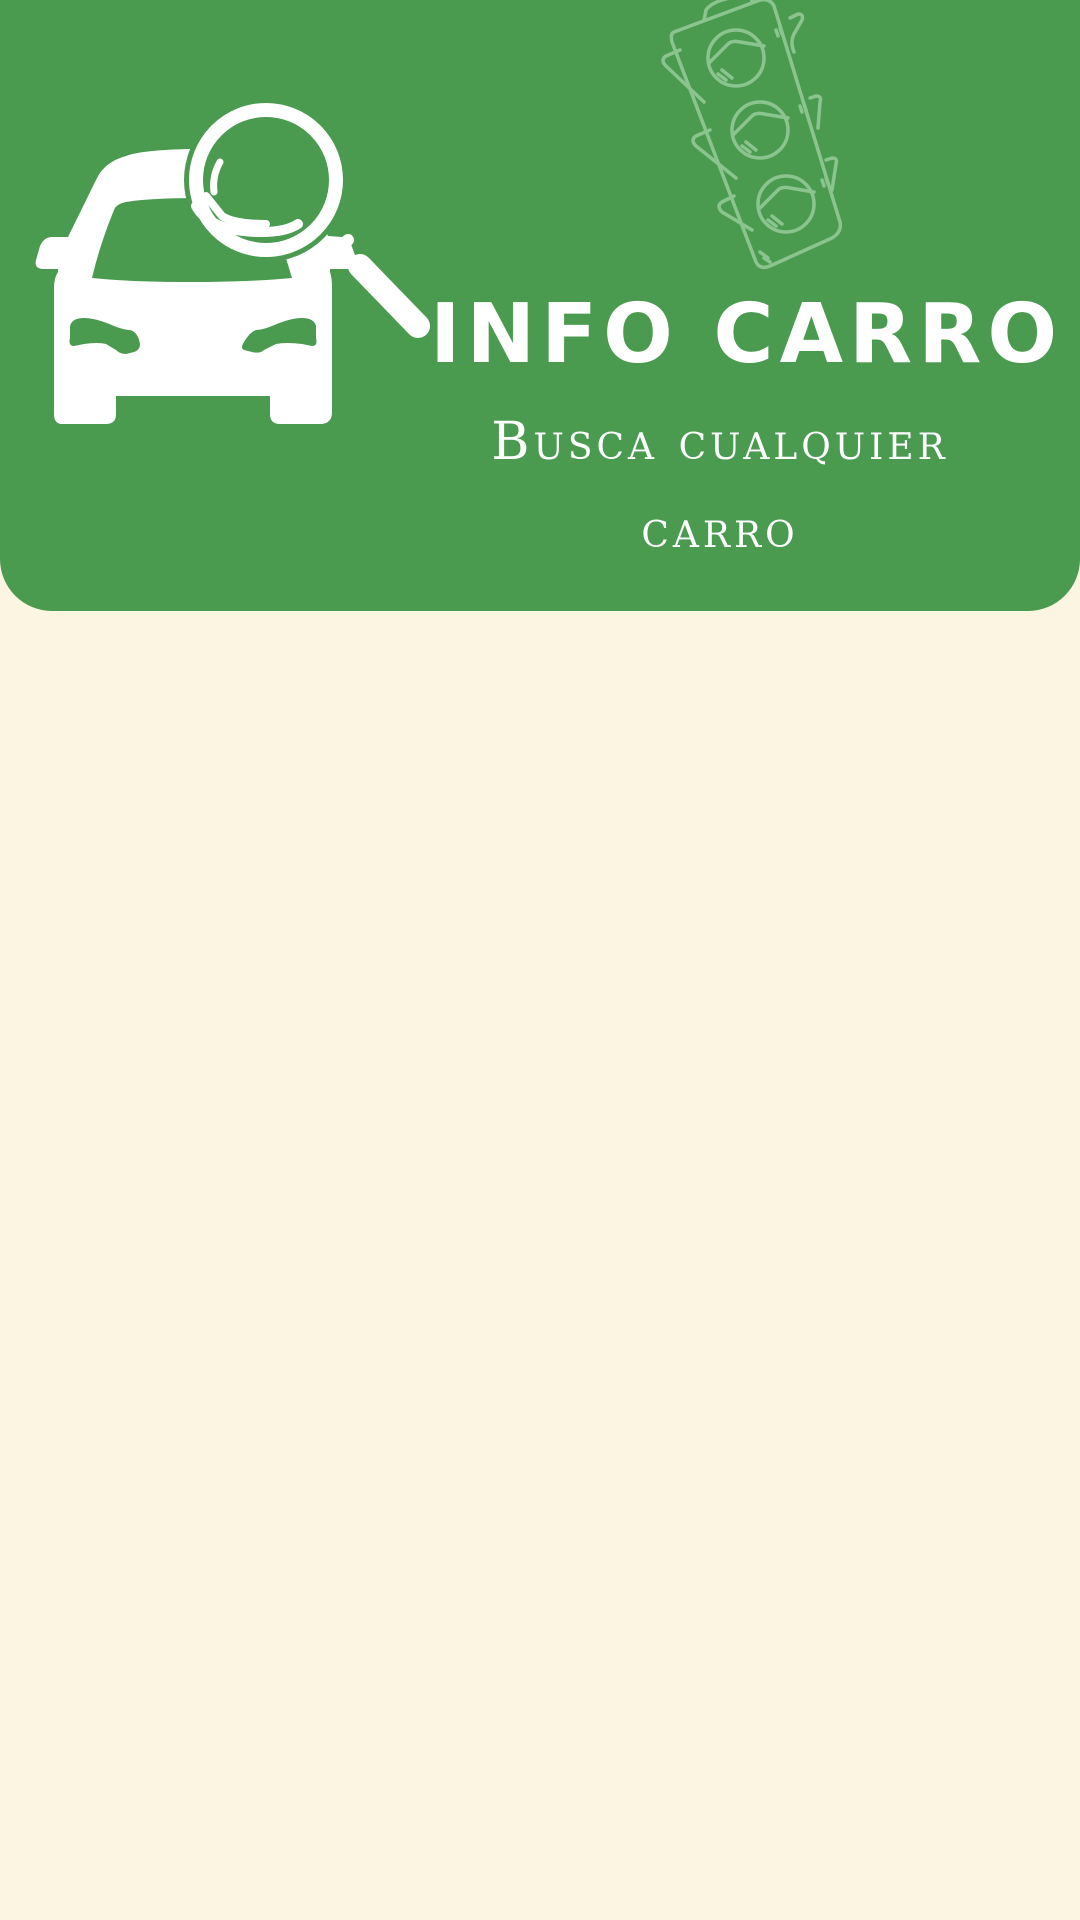  Describe the element at coordinates (752, 135) in the screenshot. I see `traffic-light-icon` at that location.